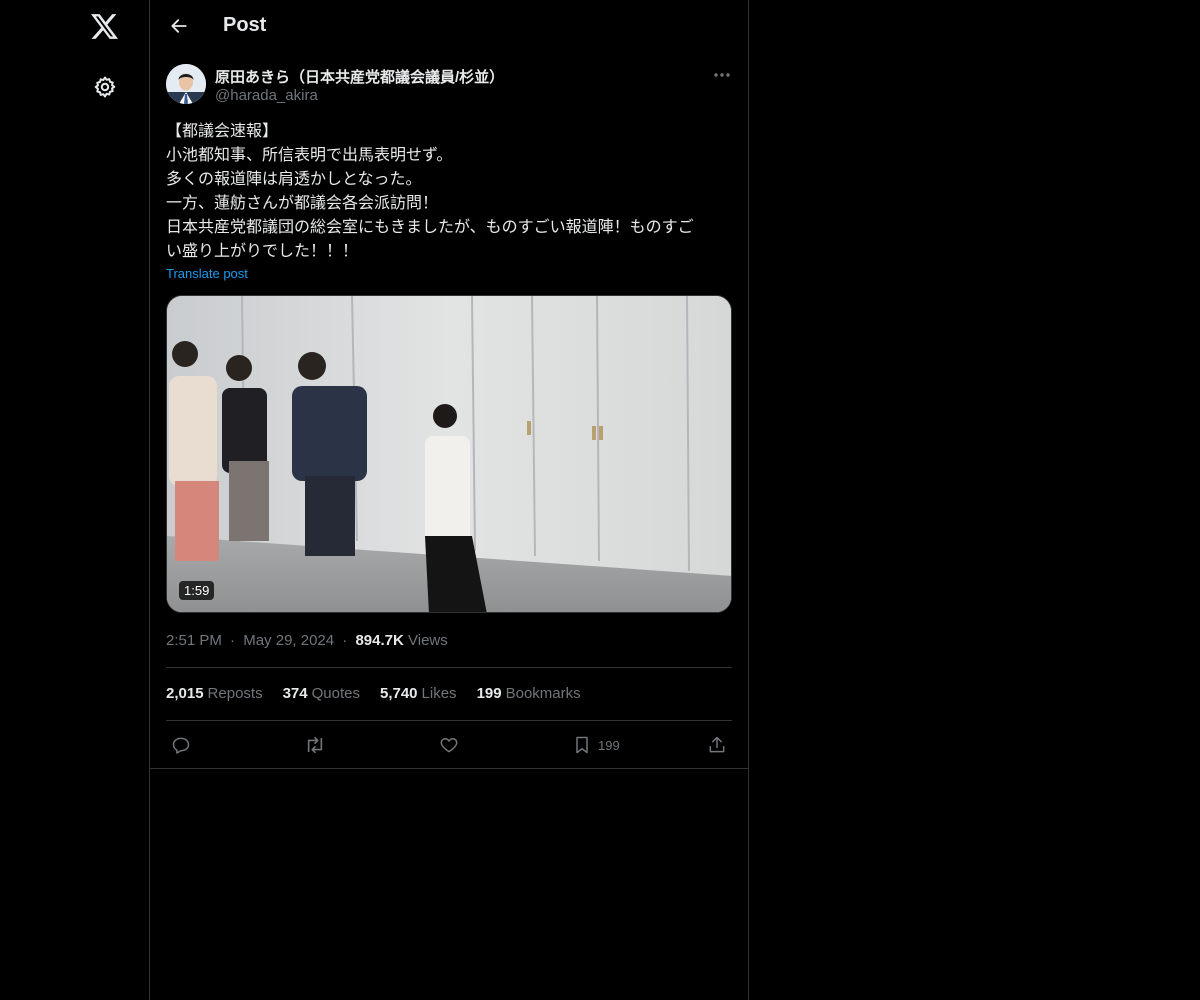  Describe the element at coordinates (398, 693) in the screenshot. I see `likes-count: 5,740` at that location.